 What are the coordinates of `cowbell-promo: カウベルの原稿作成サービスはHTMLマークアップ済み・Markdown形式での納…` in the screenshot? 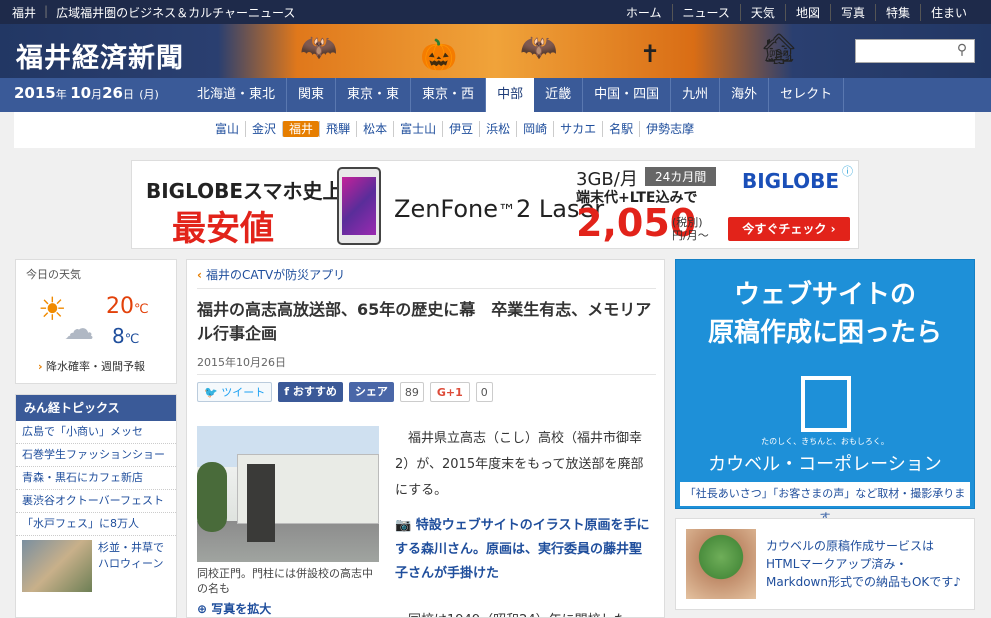 It's located at (825, 564).